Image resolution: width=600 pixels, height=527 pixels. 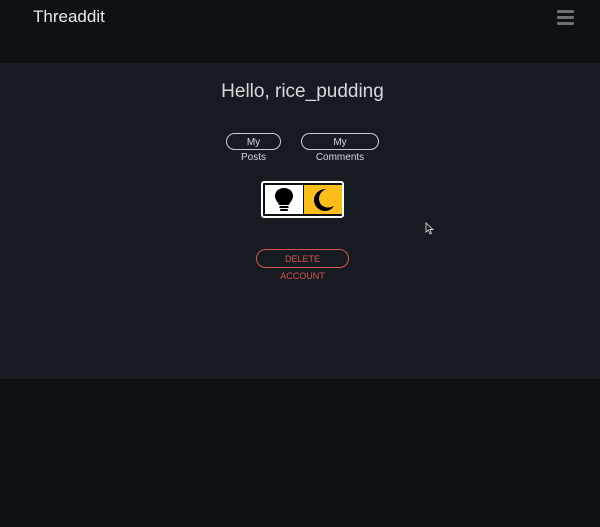 What do you see at coordinates (69, 17) in the screenshot?
I see `brand-link: Threaddit` at bounding box center [69, 17].